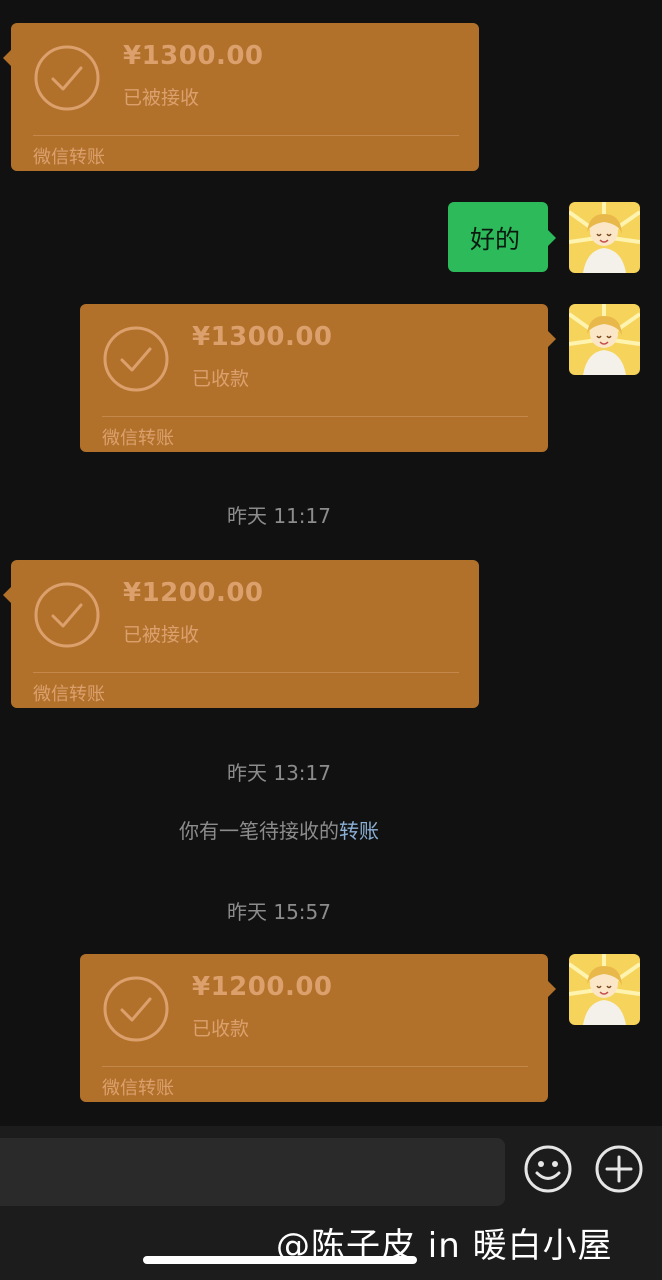 The width and height of the screenshot is (662, 1280). Describe the element at coordinates (495, 239) in the screenshot. I see `message-text: 好的` at that location.